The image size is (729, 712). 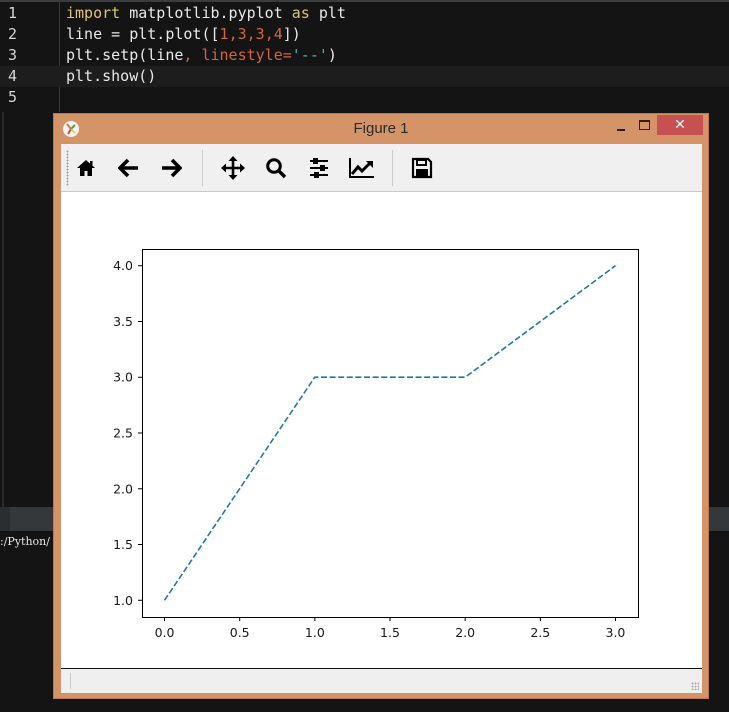 What do you see at coordinates (224, 34) in the screenshot?
I see `code-token: 1` at bounding box center [224, 34].